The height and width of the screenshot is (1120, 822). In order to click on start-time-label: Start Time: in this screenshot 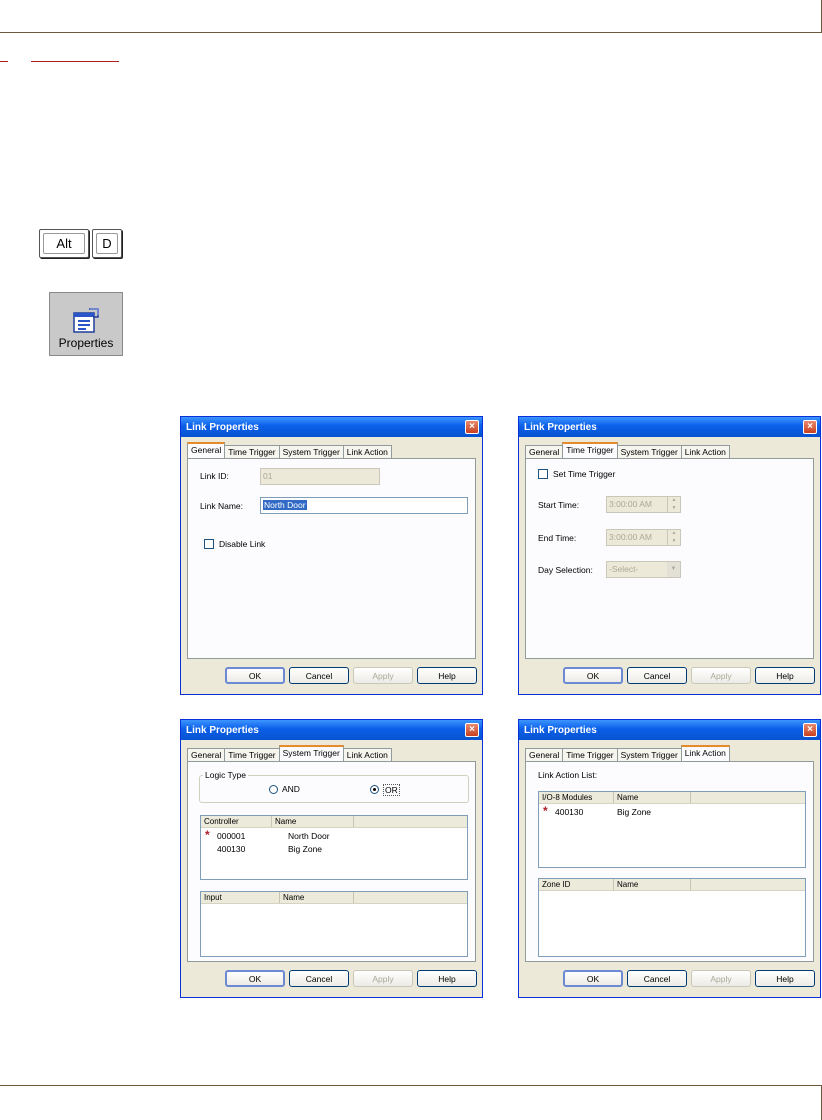, I will do `click(559, 505)`.